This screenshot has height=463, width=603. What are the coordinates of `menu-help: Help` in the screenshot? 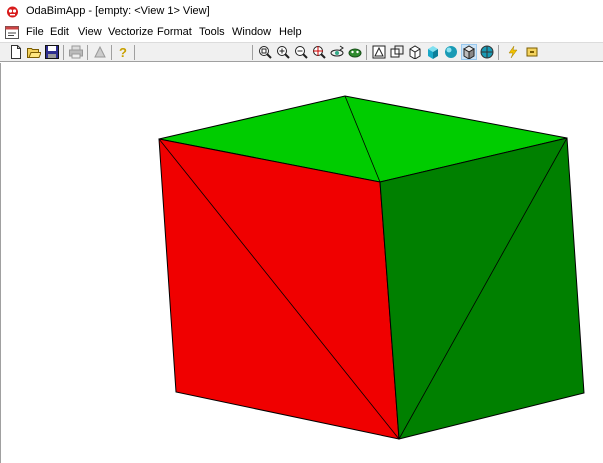 It's located at (290, 32).